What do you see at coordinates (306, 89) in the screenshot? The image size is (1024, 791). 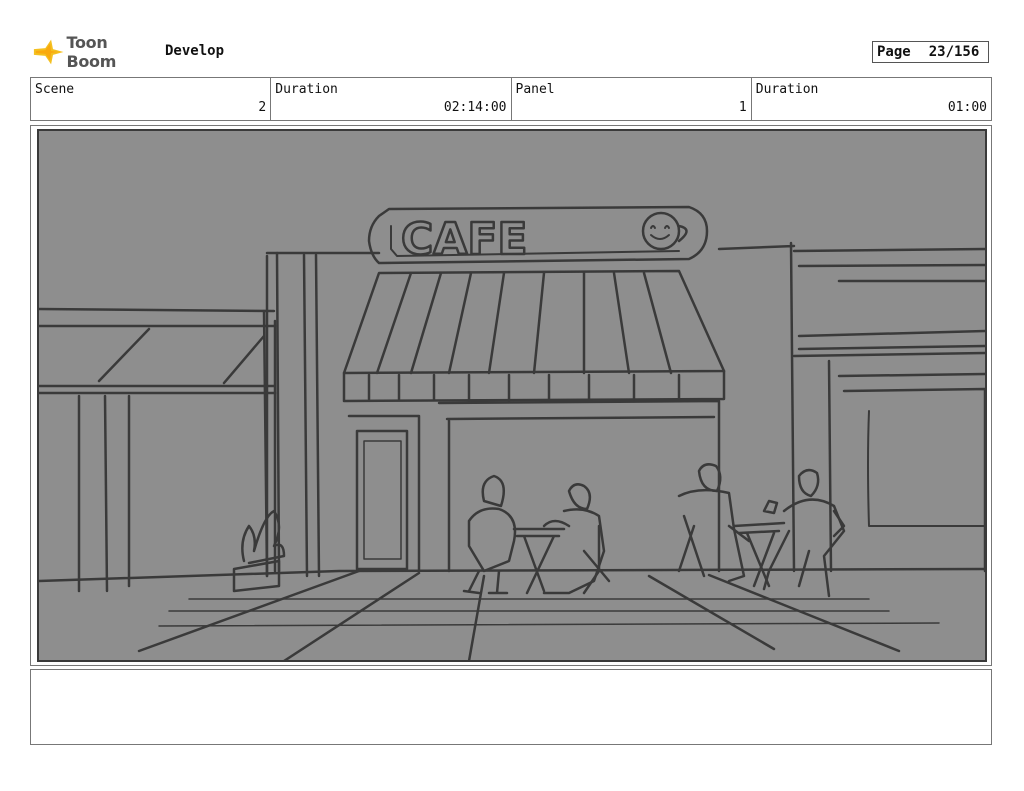 I see `scene-duration-label: Duration` at bounding box center [306, 89].